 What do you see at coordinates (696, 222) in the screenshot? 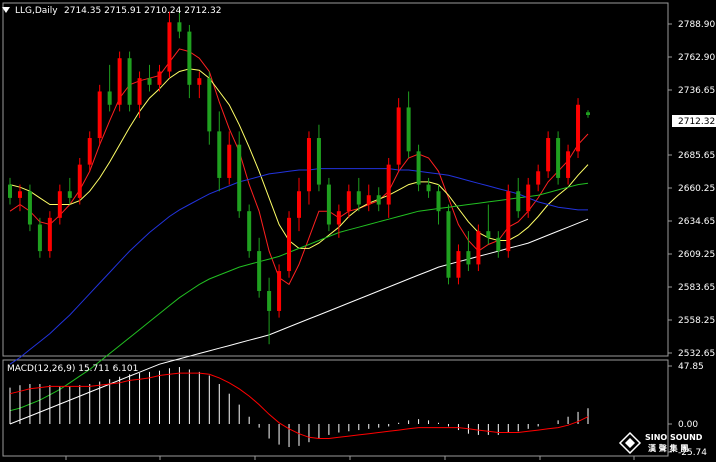
I see `price-tick-label: 2634.65` at bounding box center [696, 222].